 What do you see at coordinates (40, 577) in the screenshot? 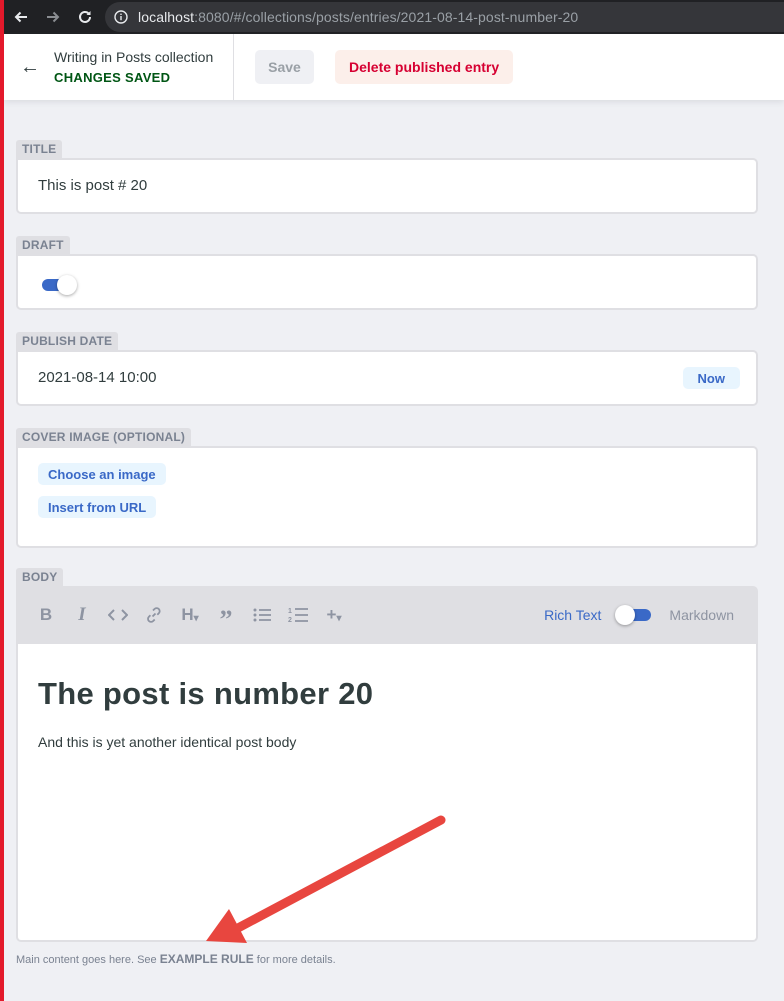
I see `body-label: BODY` at bounding box center [40, 577].